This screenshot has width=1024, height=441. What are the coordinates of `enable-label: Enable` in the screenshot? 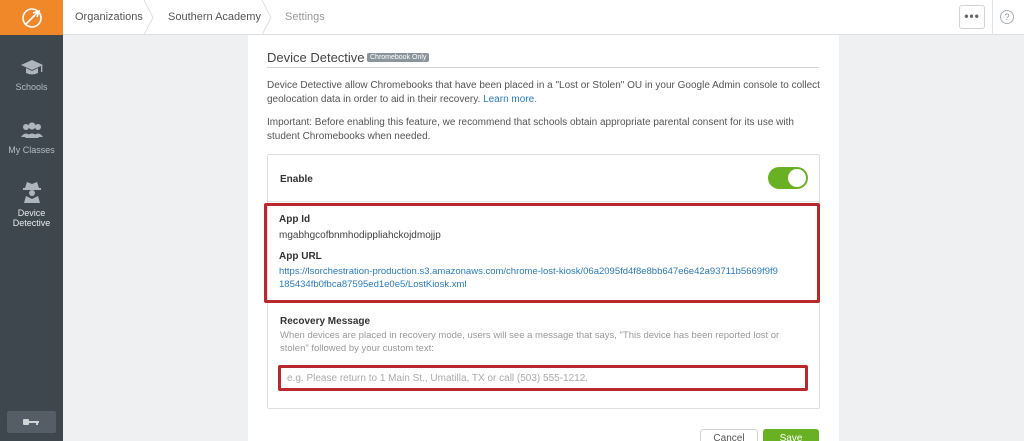 It's located at (296, 179).